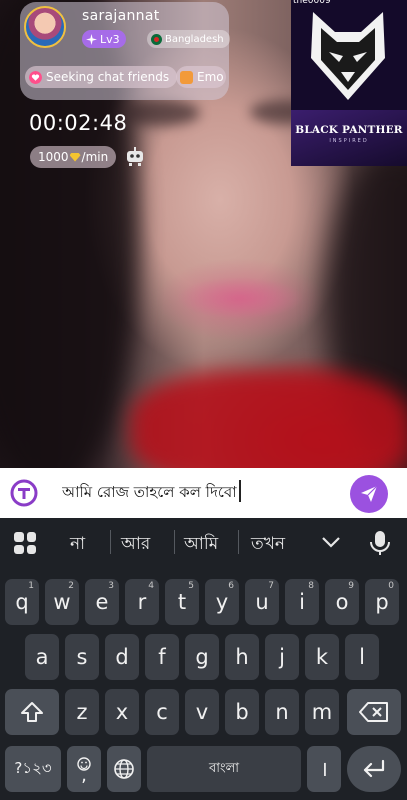  What do you see at coordinates (322, 657) in the screenshot?
I see `key-k: k` at bounding box center [322, 657].